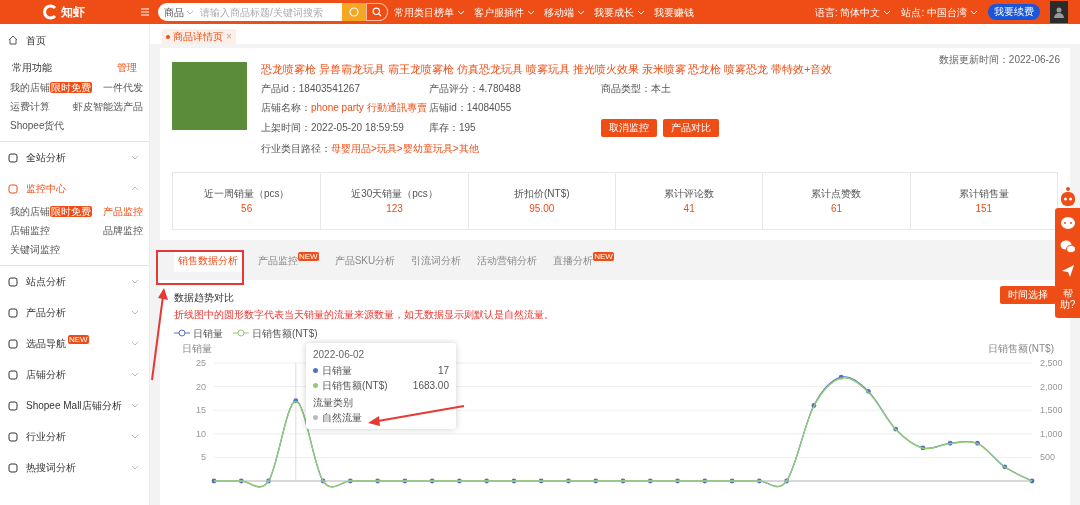  Describe the element at coordinates (204, 297) in the screenshot. I see `chart-title: 数据趋势对比` at that location.